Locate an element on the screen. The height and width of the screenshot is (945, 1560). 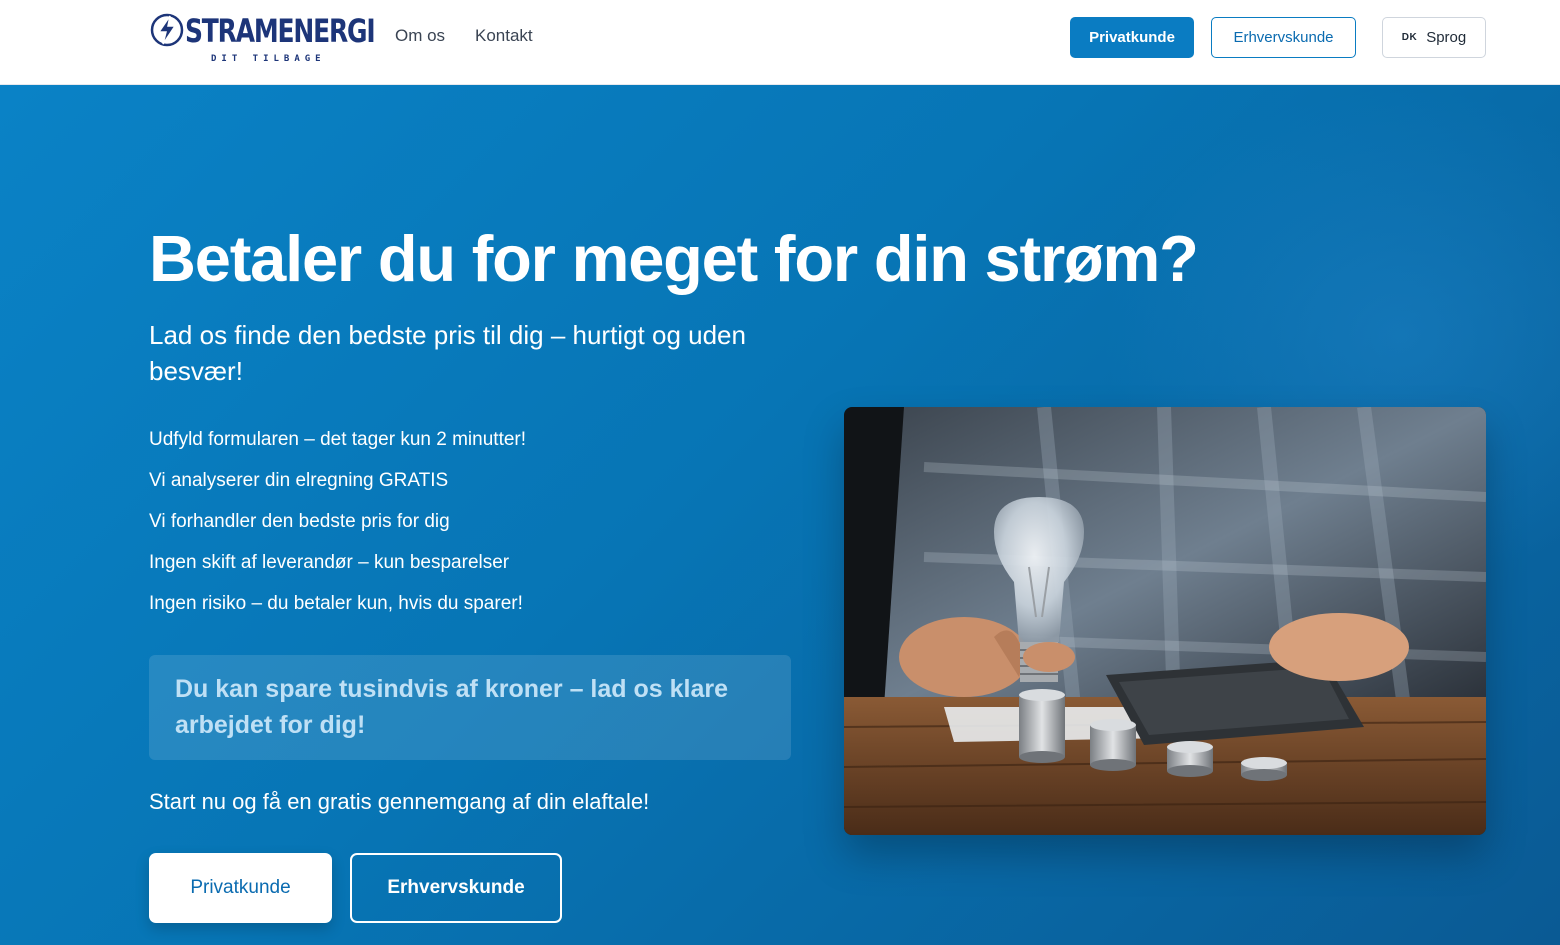
hero-private-customer-button: Privatkunde is located at coordinates (240, 888).